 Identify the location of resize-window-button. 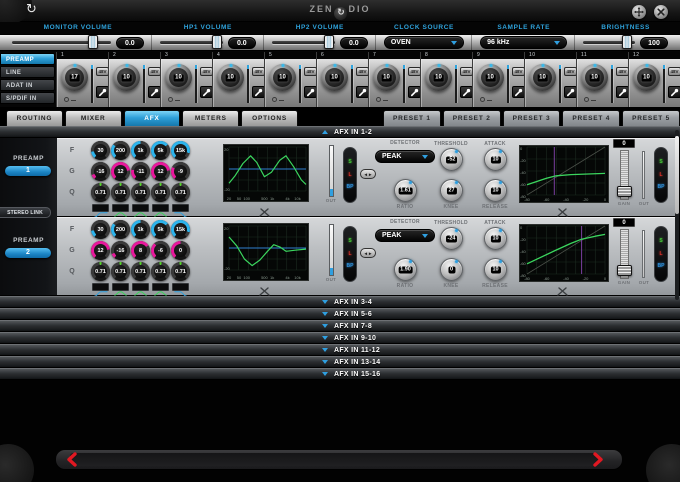
(639, 12).